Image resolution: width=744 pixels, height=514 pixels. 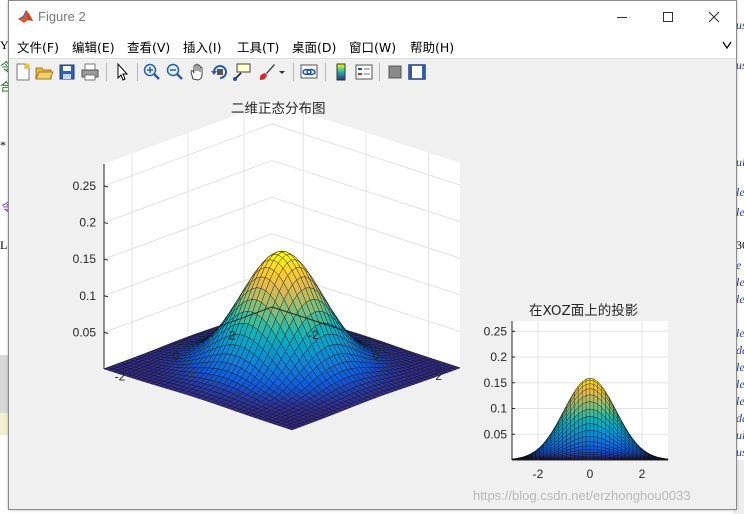 I want to click on open-file-icon, so click(x=44, y=72).